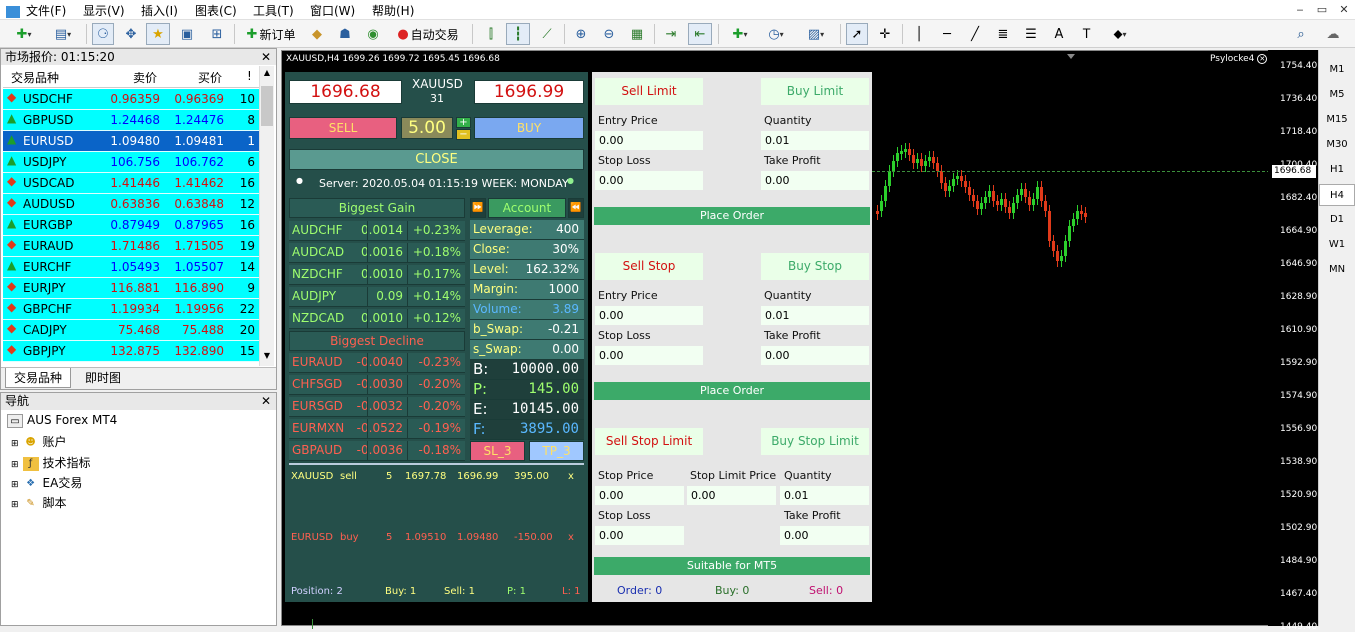 This screenshot has width=1355, height=632. I want to click on table-row: ▲ EURUSD 1.09480 1.09481 1, so click(131, 141).